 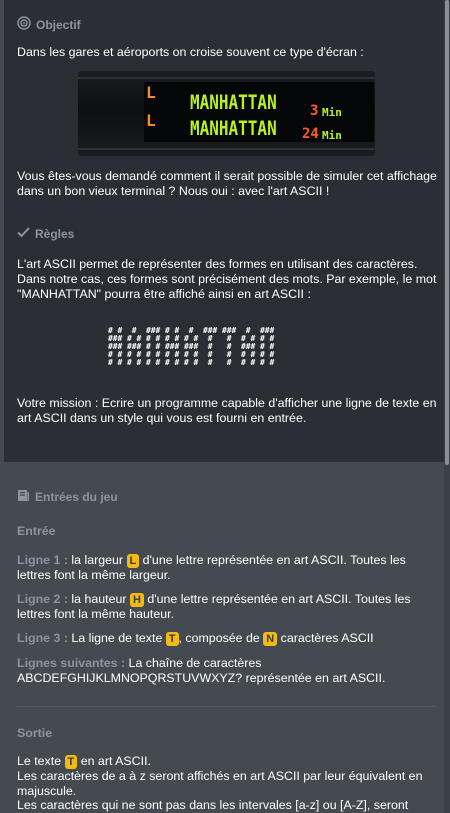 What do you see at coordinates (55, 233) in the screenshot?
I see `rules-title: Règles` at bounding box center [55, 233].